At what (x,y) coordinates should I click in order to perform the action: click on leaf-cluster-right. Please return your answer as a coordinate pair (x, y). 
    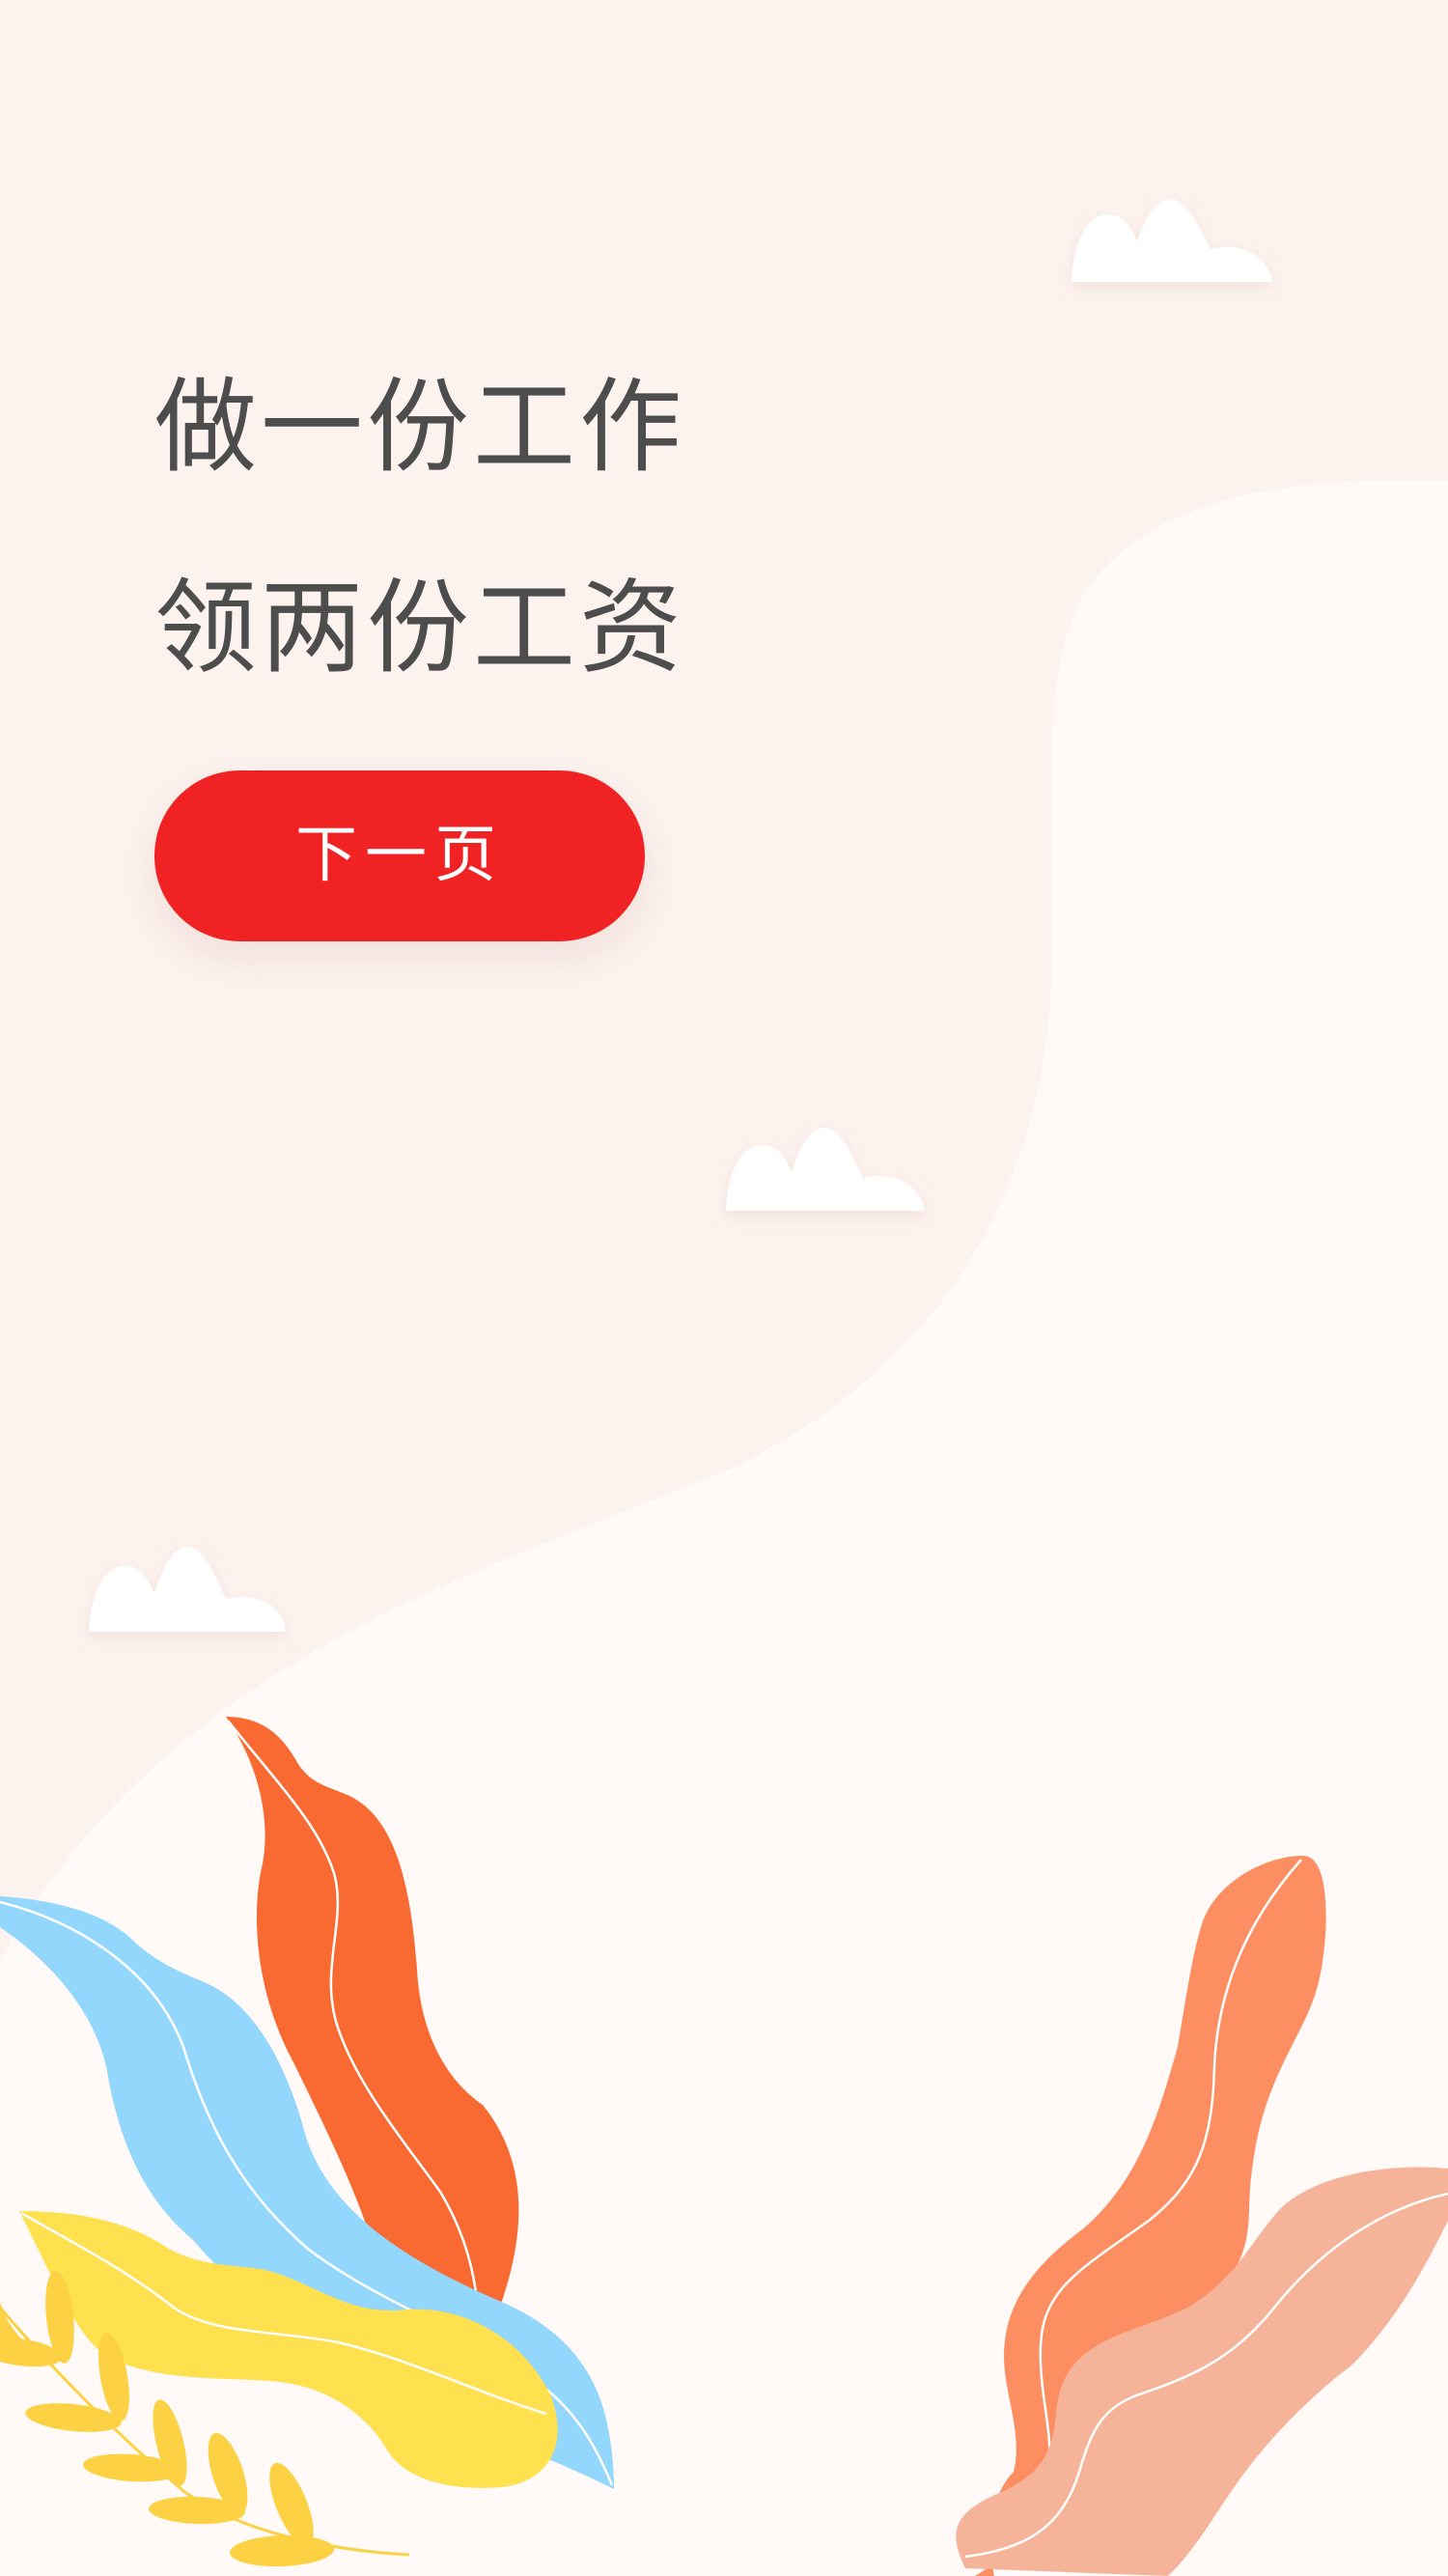
    Looking at the image, I should click on (1202, 2216).